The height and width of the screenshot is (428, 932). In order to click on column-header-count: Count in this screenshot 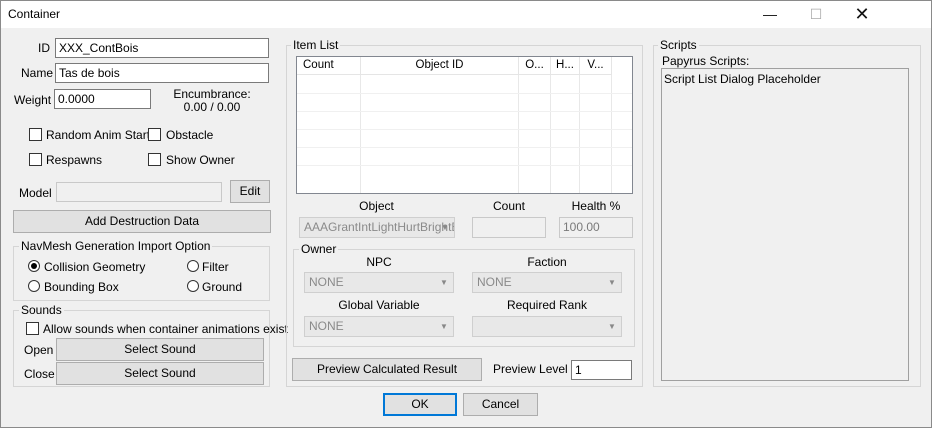, I will do `click(329, 66)`.